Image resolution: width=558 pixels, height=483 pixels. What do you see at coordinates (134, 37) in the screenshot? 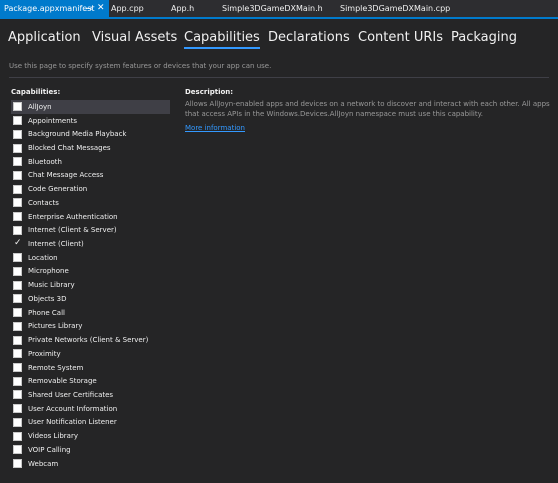
I see `tab-visual-assets: Visual Assets` at bounding box center [134, 37].